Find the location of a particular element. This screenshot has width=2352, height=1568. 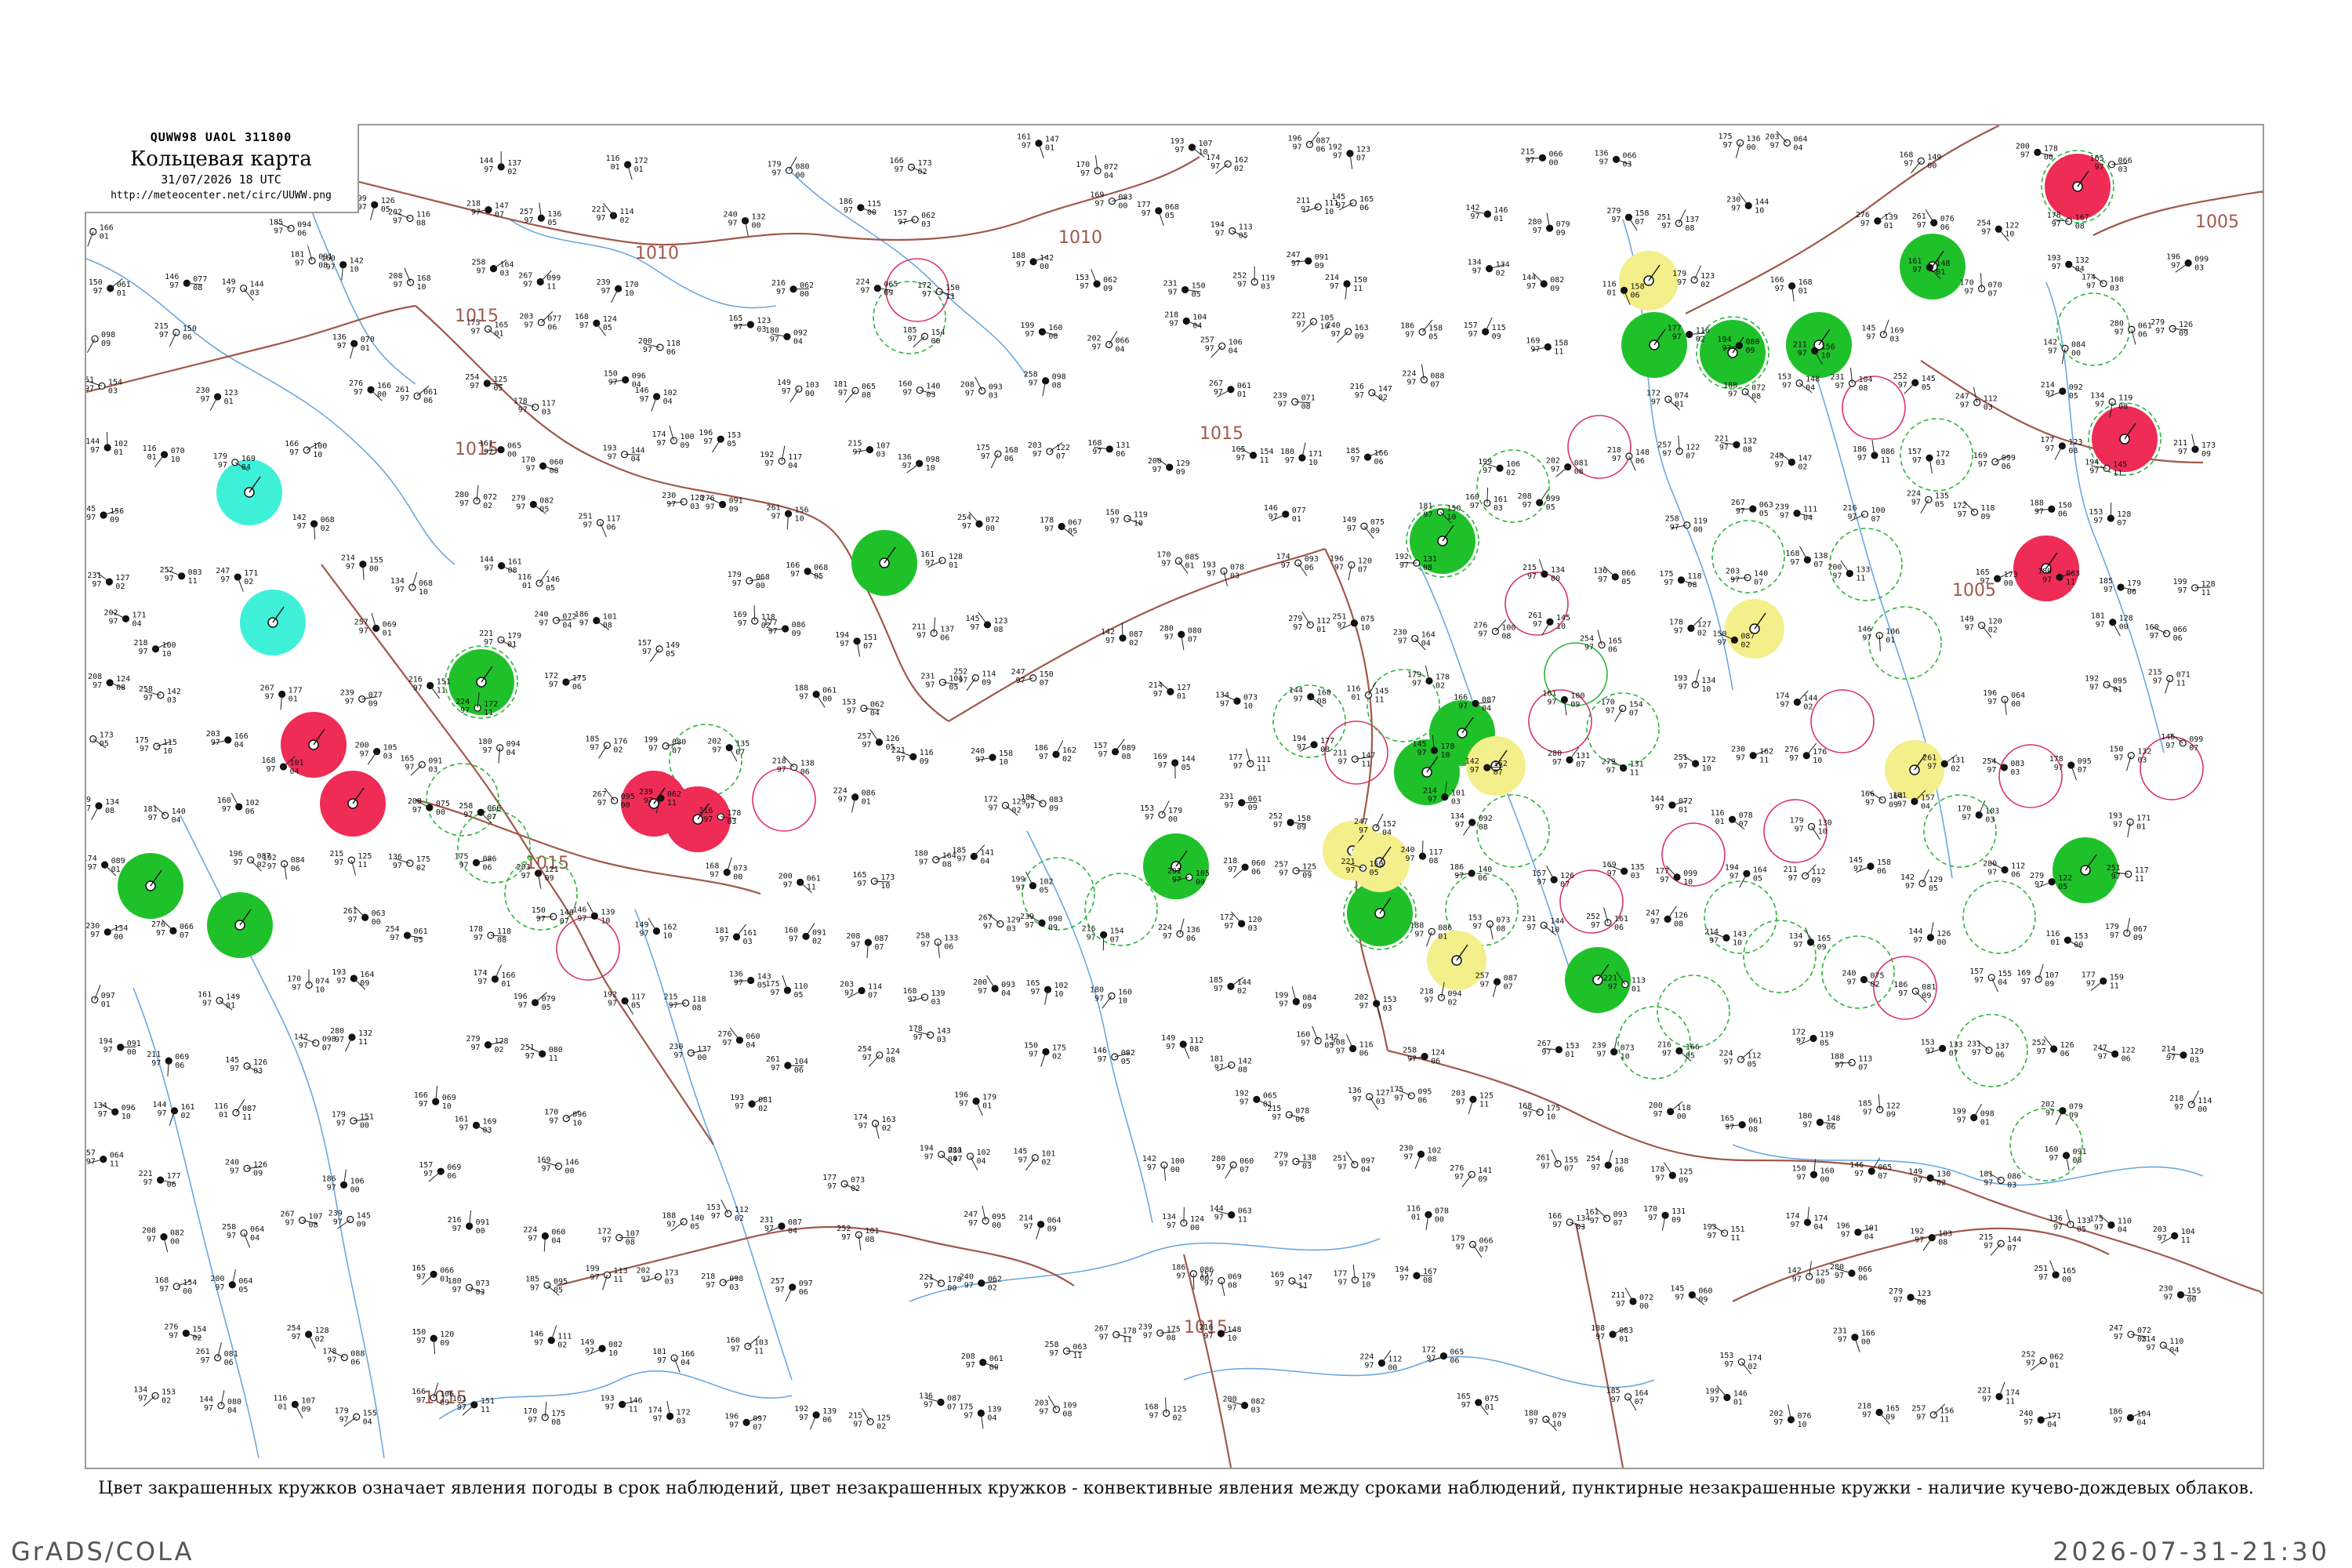

station: 1469709907 is located at coordinates (2182, 743).